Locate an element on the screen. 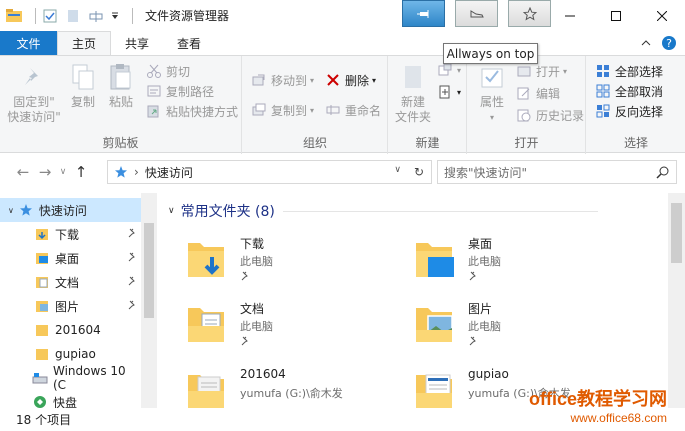 The image size is (685, 431). copy-path-button: 复制路径 is located at coordinates (180, 91).